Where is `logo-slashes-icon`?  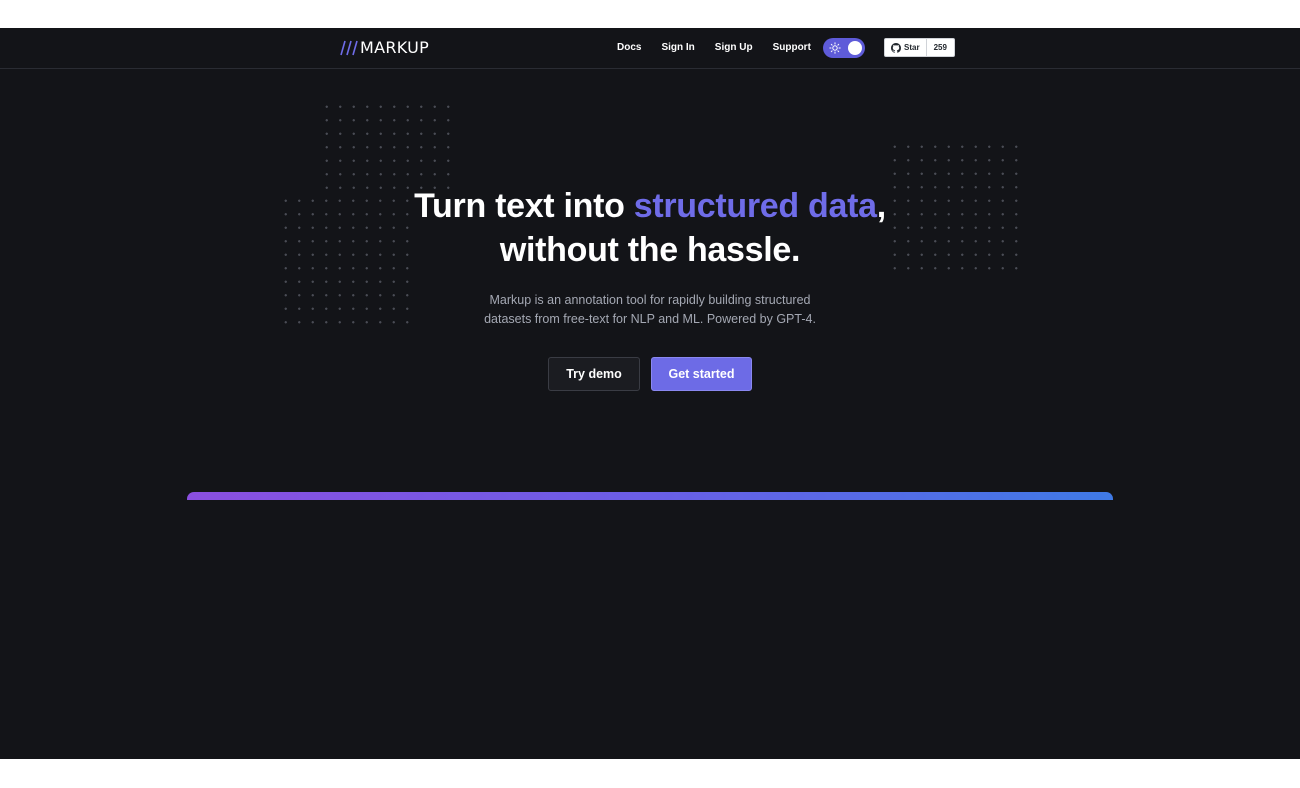
logo-slashes-icon is located at coordinates (349, 48).